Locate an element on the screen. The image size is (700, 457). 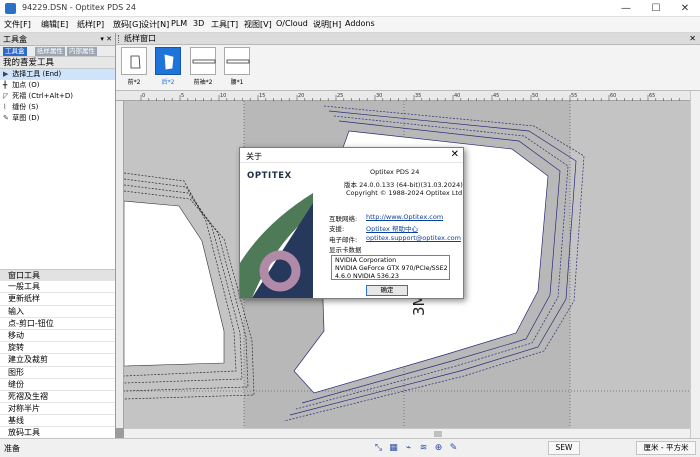
ruler-label: 15 is located at coordinates (262, 96).